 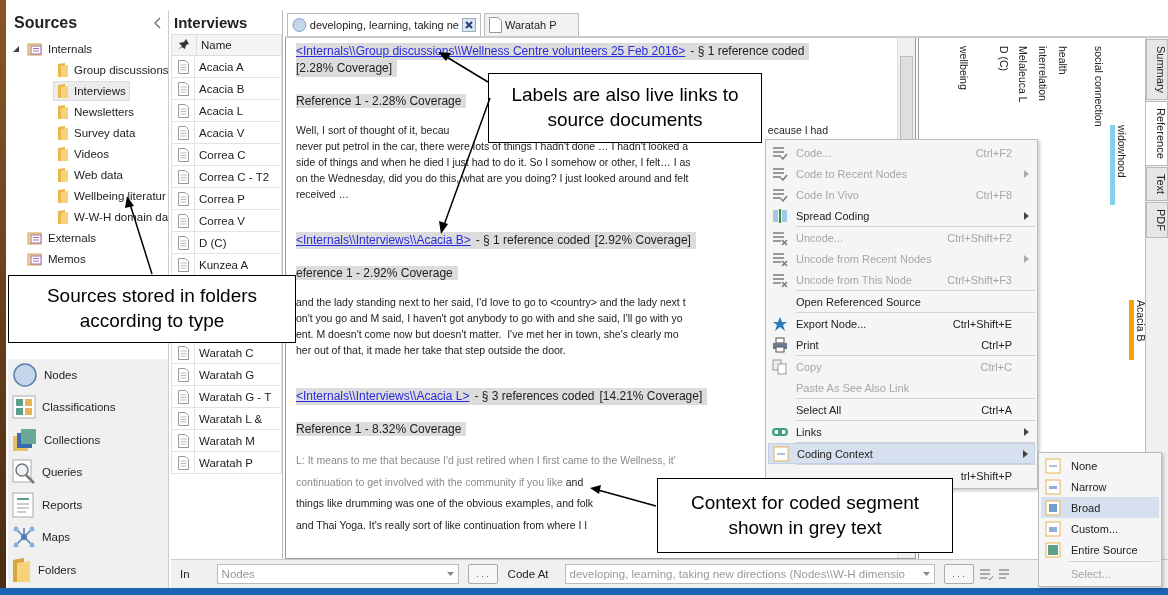 What do you see at coordinates (96, 111) in the screenshot?
I see `tree-item: Newsletters` at bounding box center [96, 111].